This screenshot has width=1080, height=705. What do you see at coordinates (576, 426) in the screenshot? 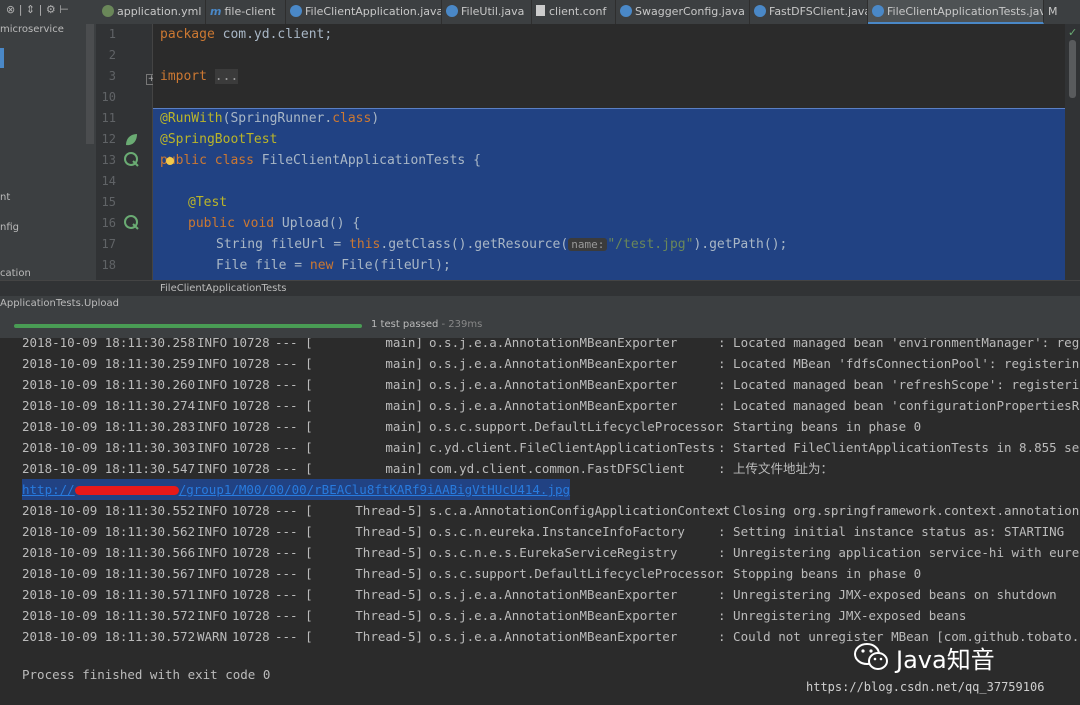
I see `log-logger: o.s.c.support.DefaultLifecycleProcessor` at bounding box center [576, 426].